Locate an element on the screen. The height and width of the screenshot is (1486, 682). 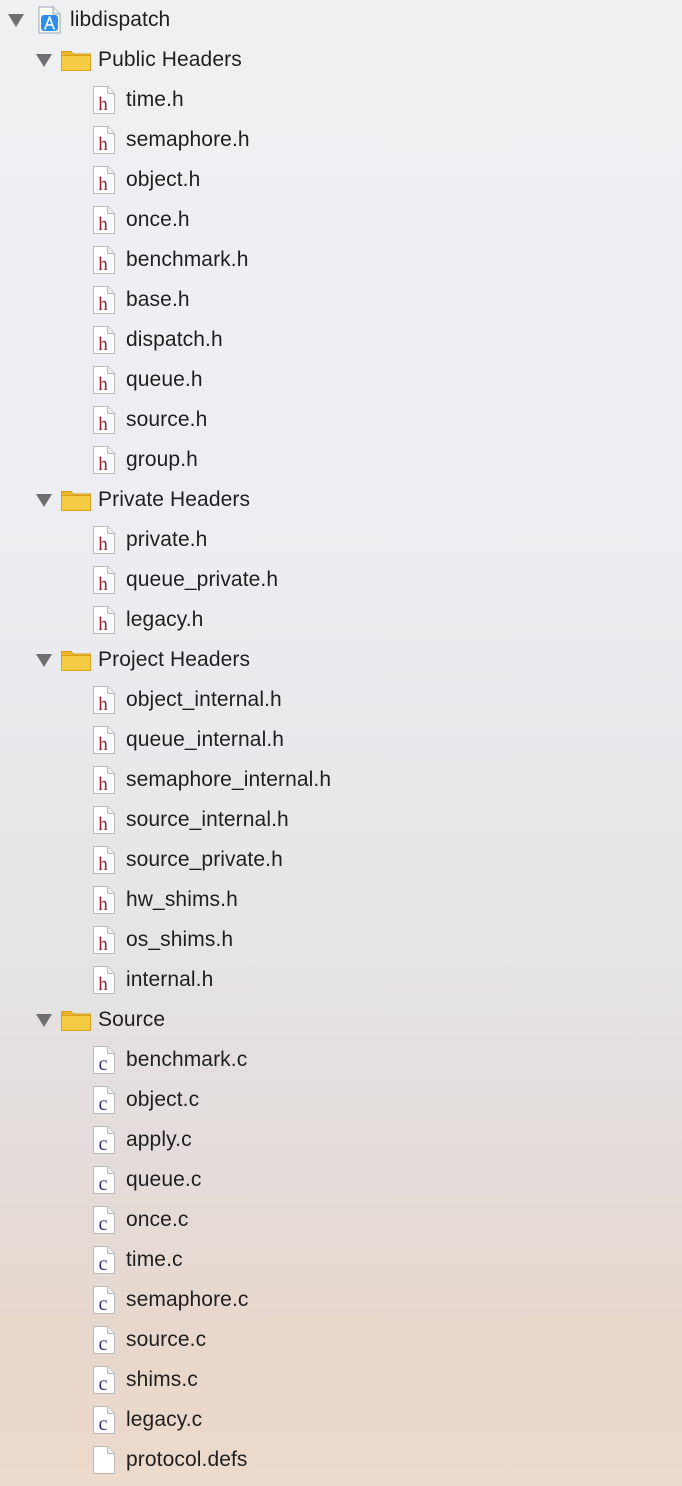
file-row: h source.h is located at coordinates (341, 420).